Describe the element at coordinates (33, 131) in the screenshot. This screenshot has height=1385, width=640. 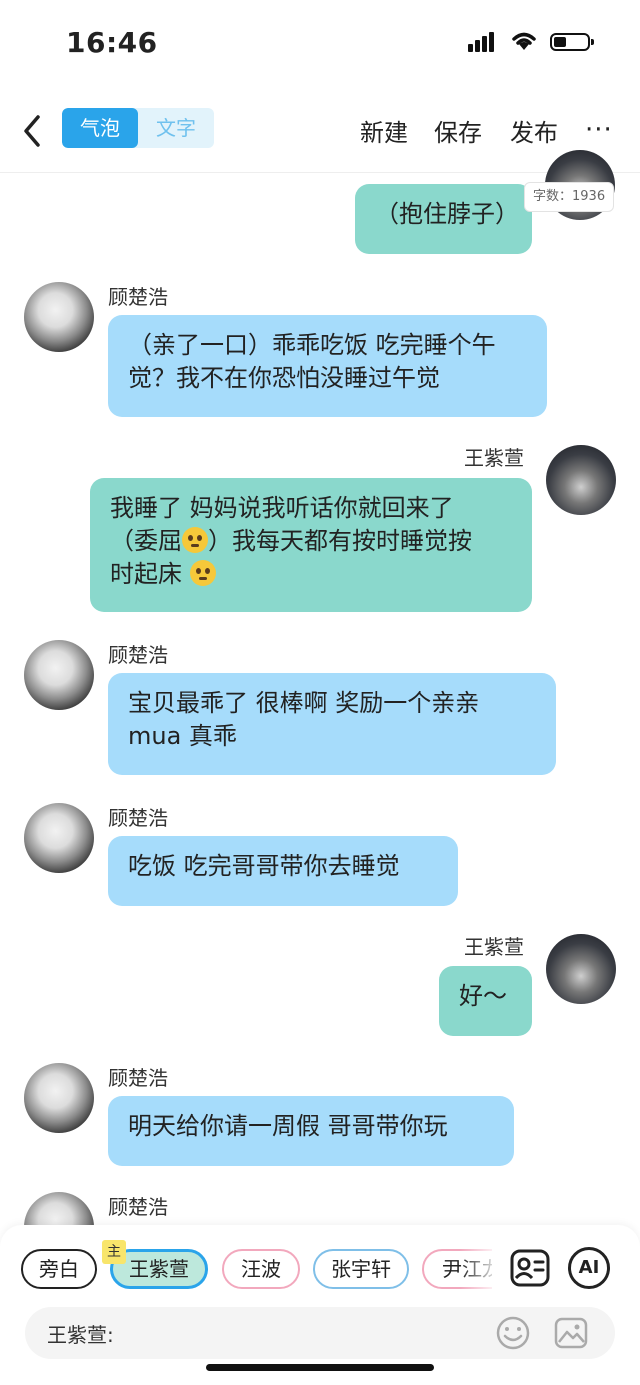
I see `back-arrow-icon` at that location.